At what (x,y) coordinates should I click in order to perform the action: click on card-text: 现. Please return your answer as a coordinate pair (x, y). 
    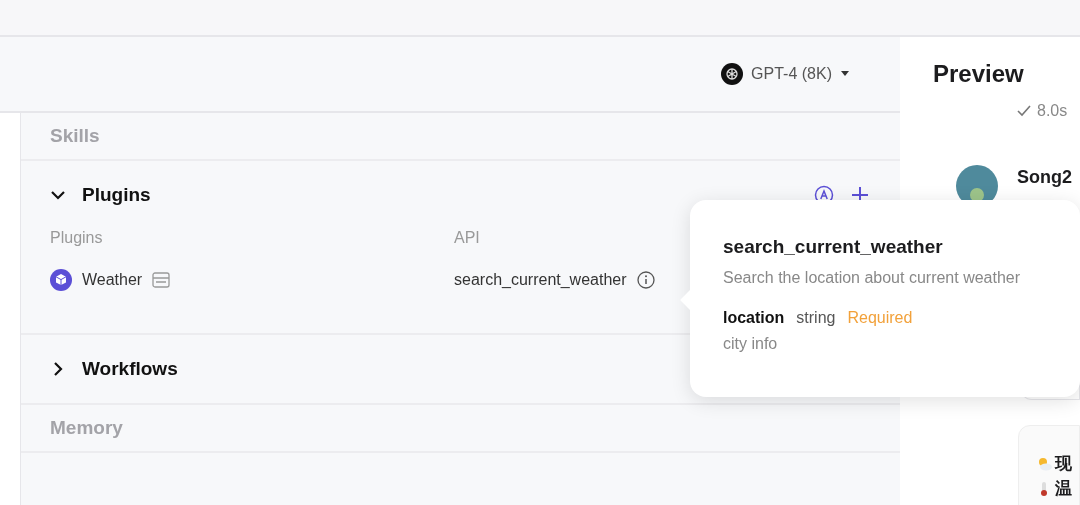
    Looking at the image, I should click on (1063, 464).